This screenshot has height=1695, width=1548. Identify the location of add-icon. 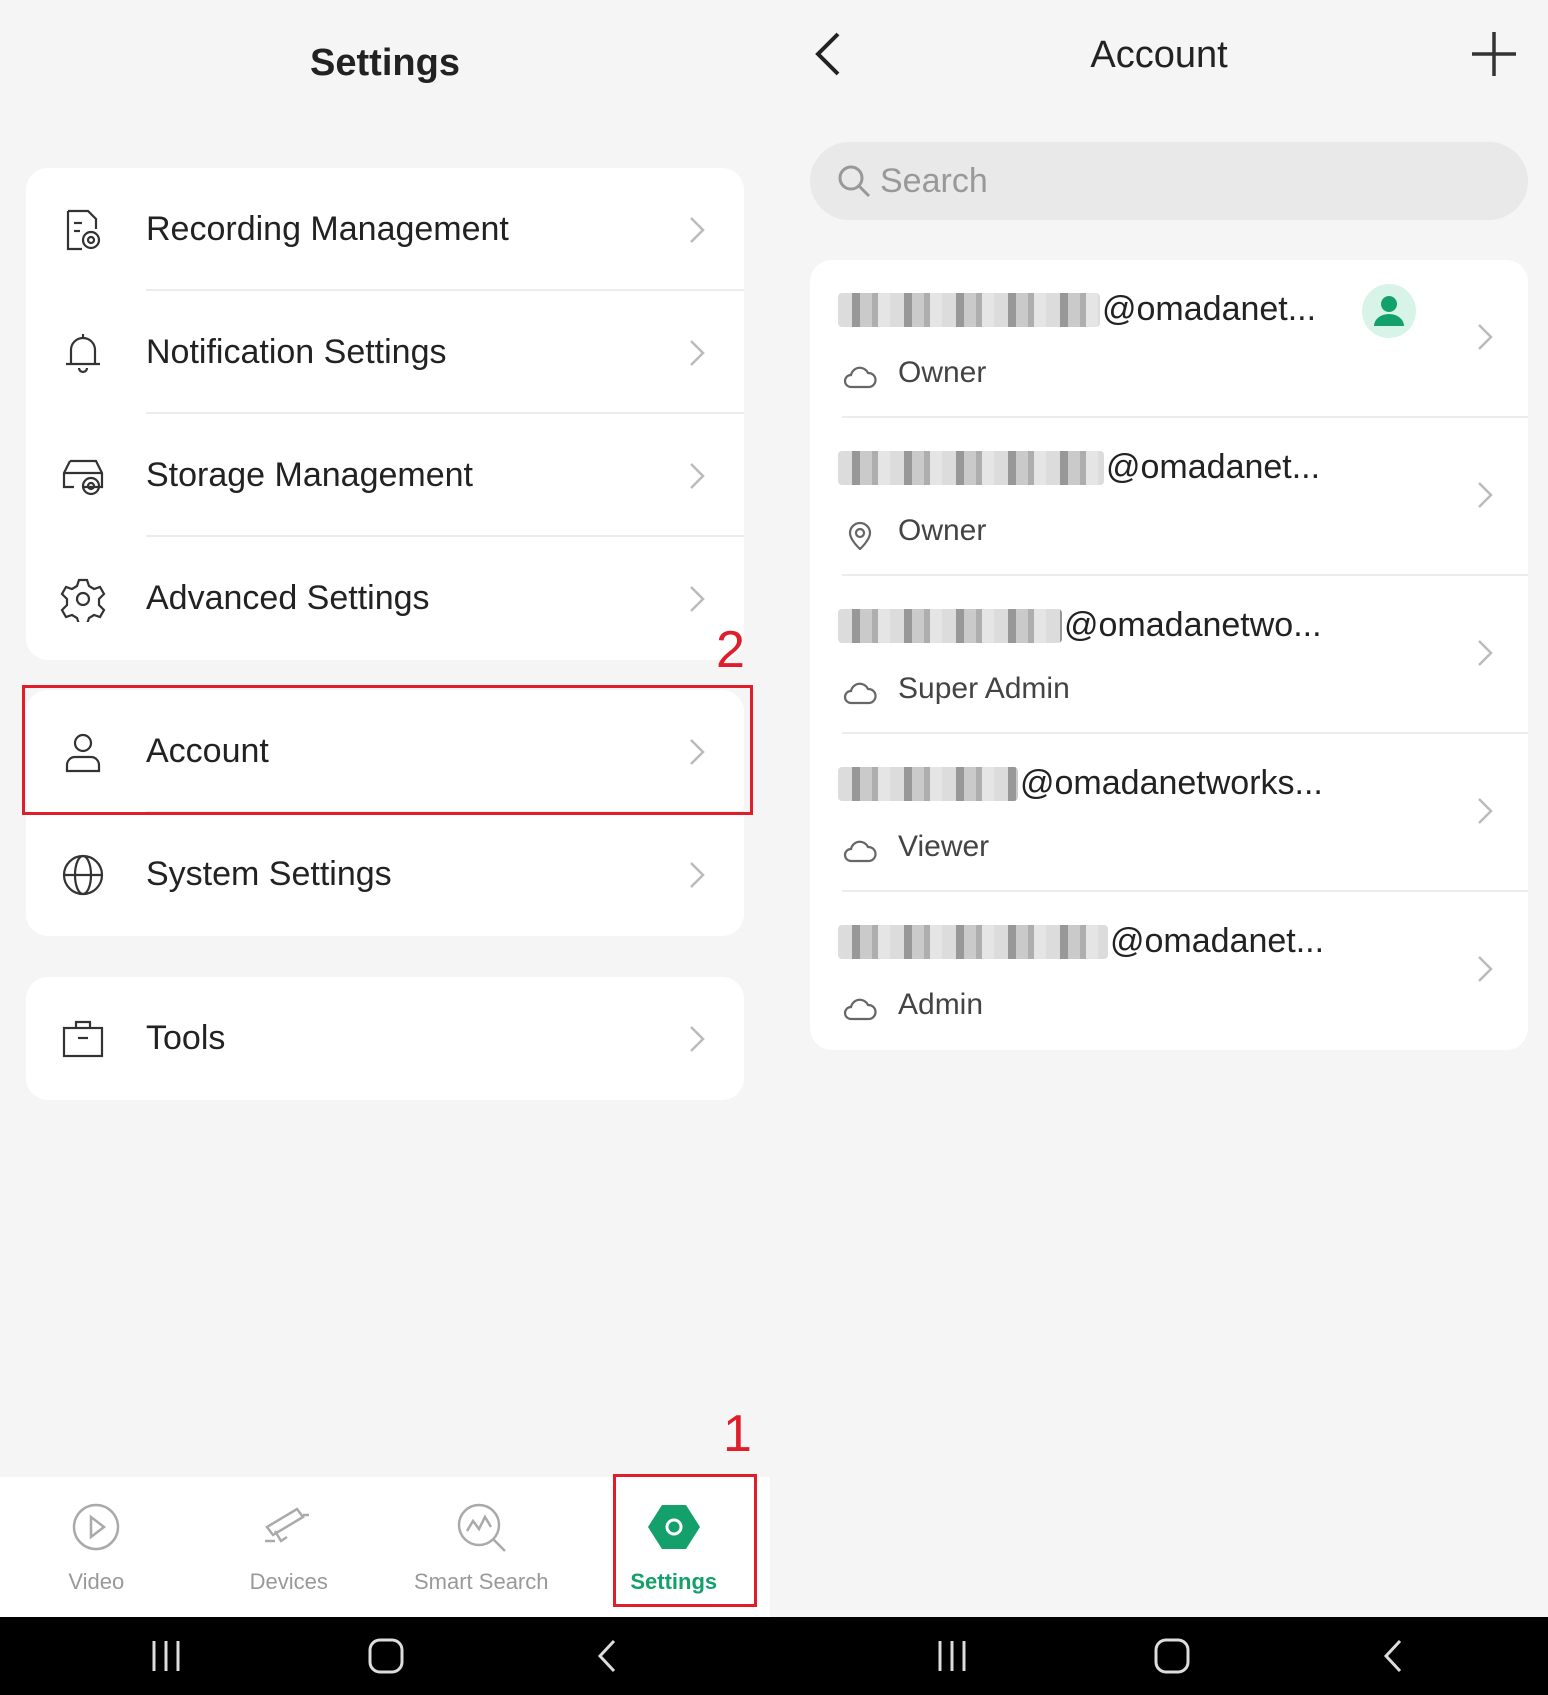
(1494, 54).